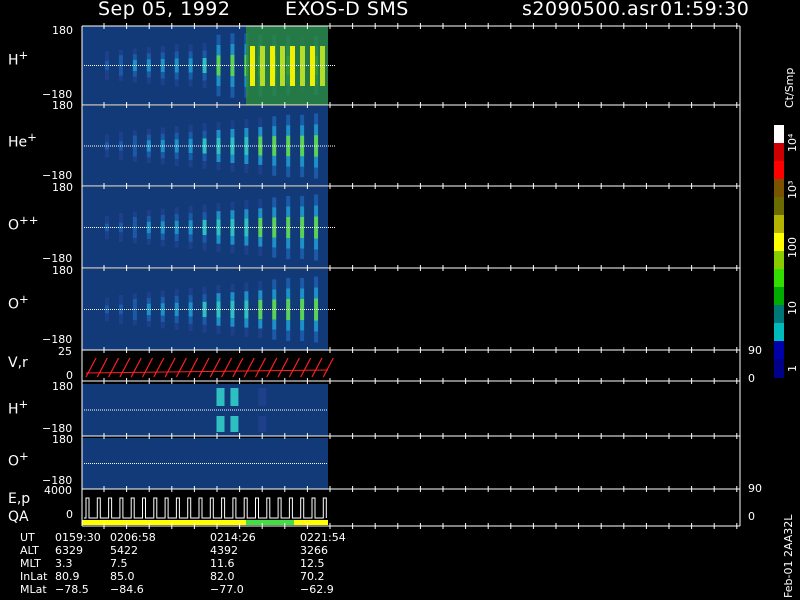 The width and height of the screenshot is (800, 600). Describe the element at coordinates (69, 514) in the screenshot. I see `tick-label: 0` at that location.